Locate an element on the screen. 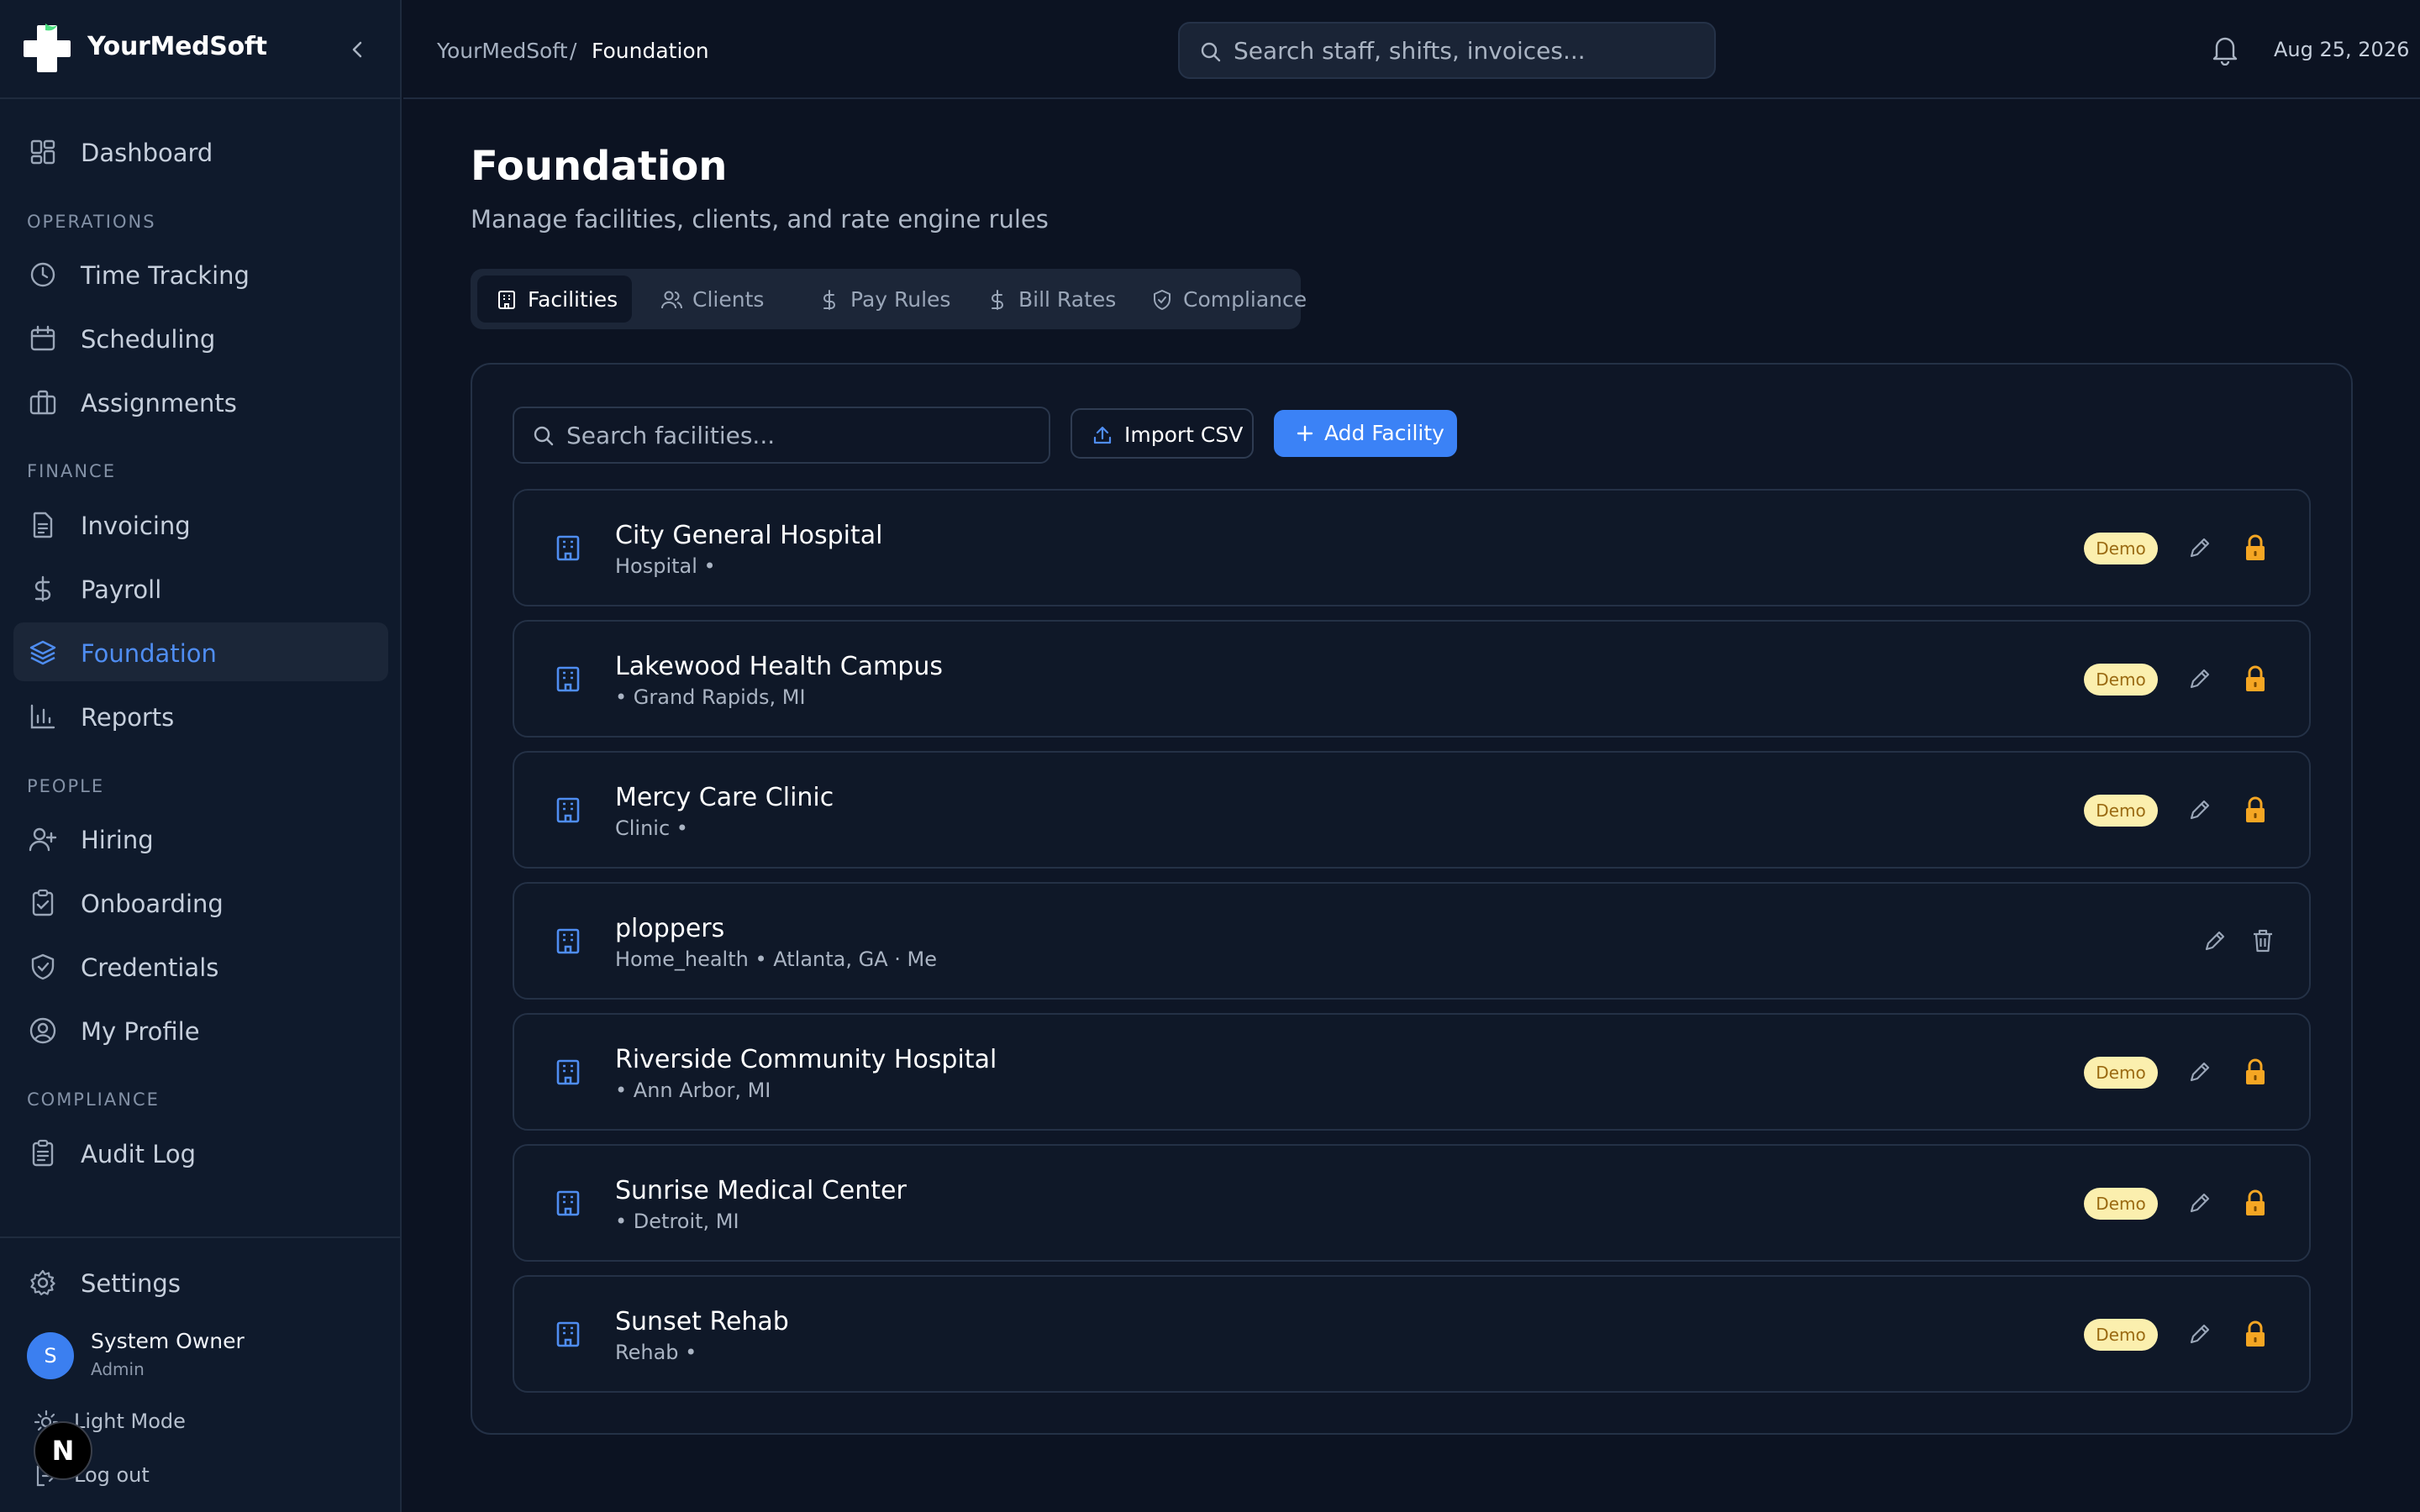  sidebar-item-payroll: Payroll is located at coordinates (200, 588).